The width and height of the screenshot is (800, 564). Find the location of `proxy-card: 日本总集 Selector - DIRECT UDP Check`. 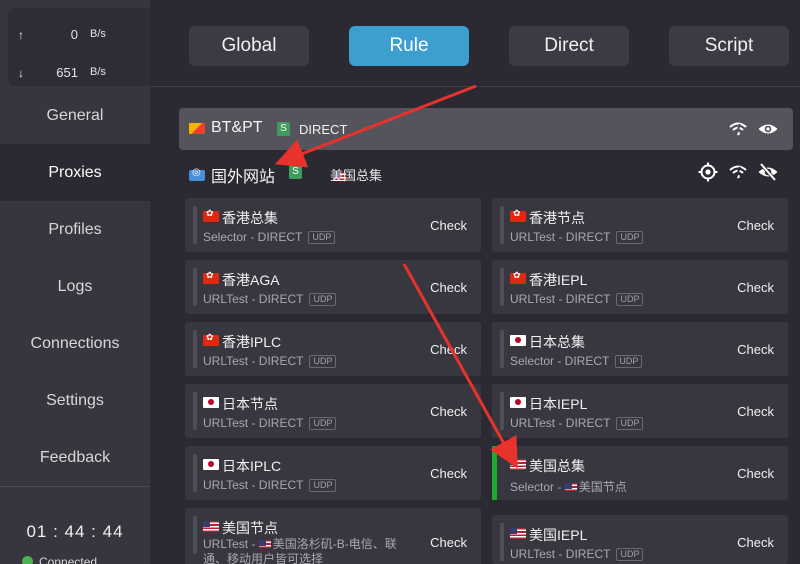

proxy-card: 日本总集 Selector - DIRECT UDP Check is located at coordinates (640, 349).